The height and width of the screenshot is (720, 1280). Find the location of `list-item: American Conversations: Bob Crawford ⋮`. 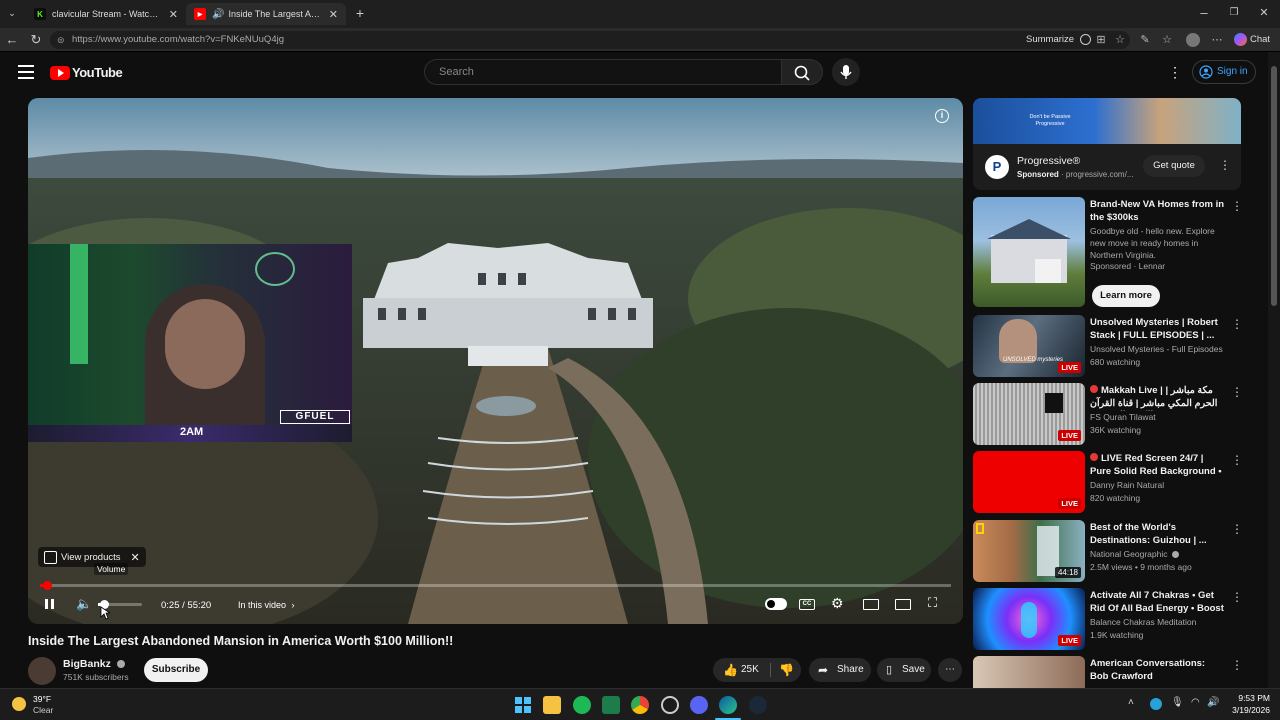

list-item: American Conversations: Bob Crawford ⋮ is located at coordinates (1118, 672).